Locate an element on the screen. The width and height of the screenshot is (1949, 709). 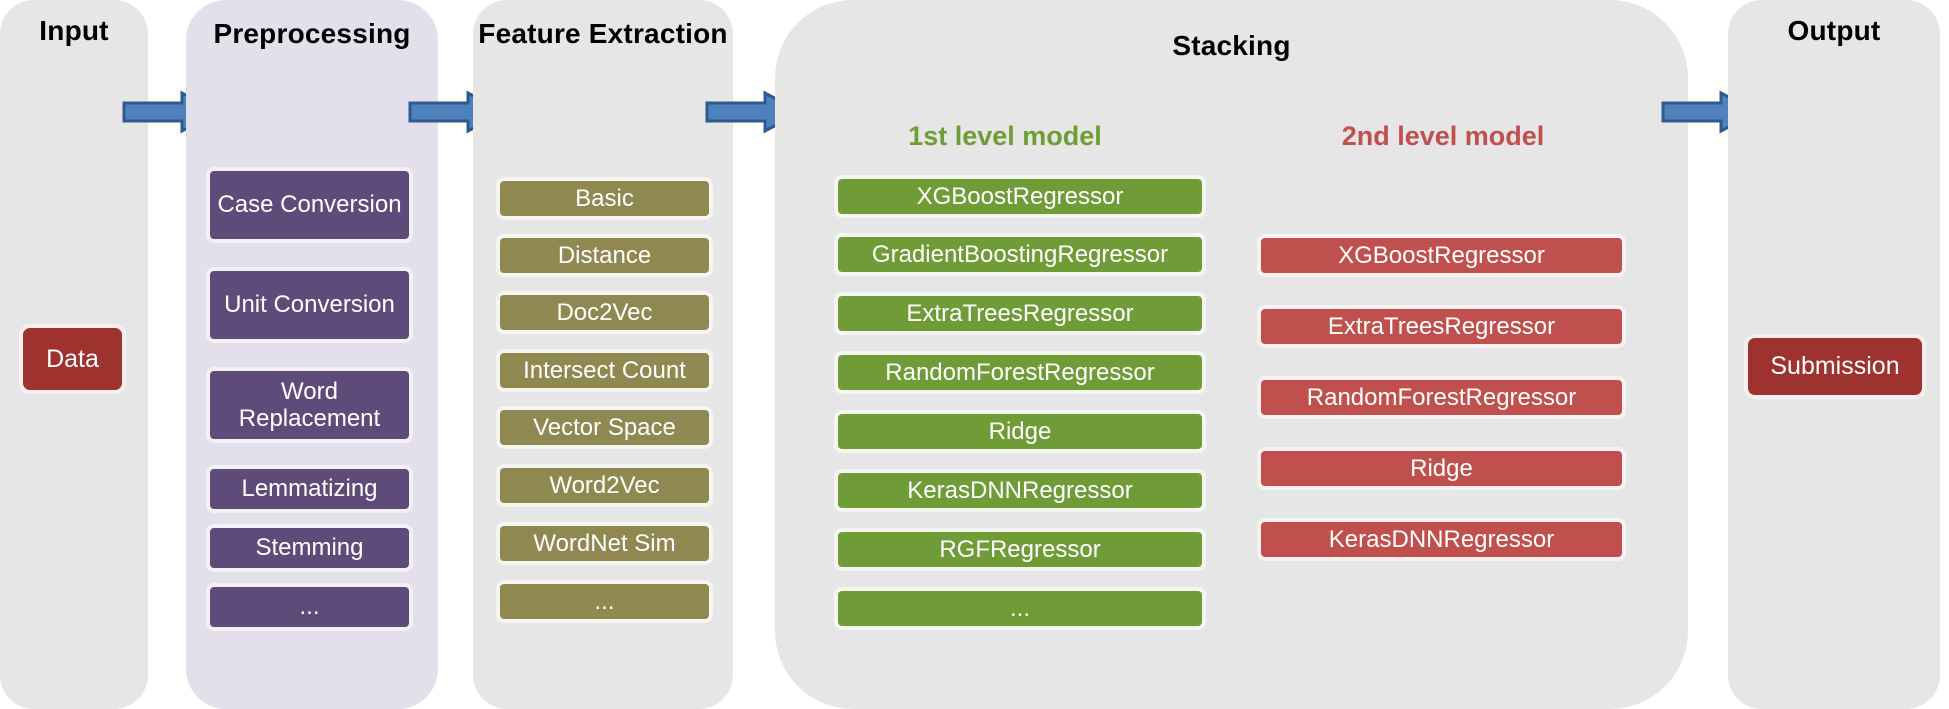
stage-title-stacking: Stacking is located at coordinates (1231, 45).